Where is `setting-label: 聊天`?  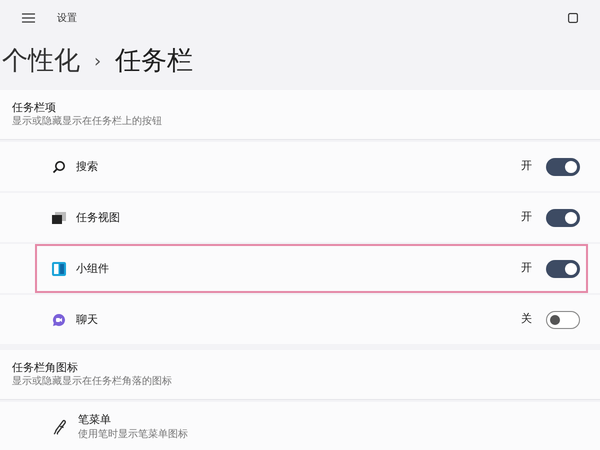
setting-label: 聊天 is located at coordinates (87, 320).